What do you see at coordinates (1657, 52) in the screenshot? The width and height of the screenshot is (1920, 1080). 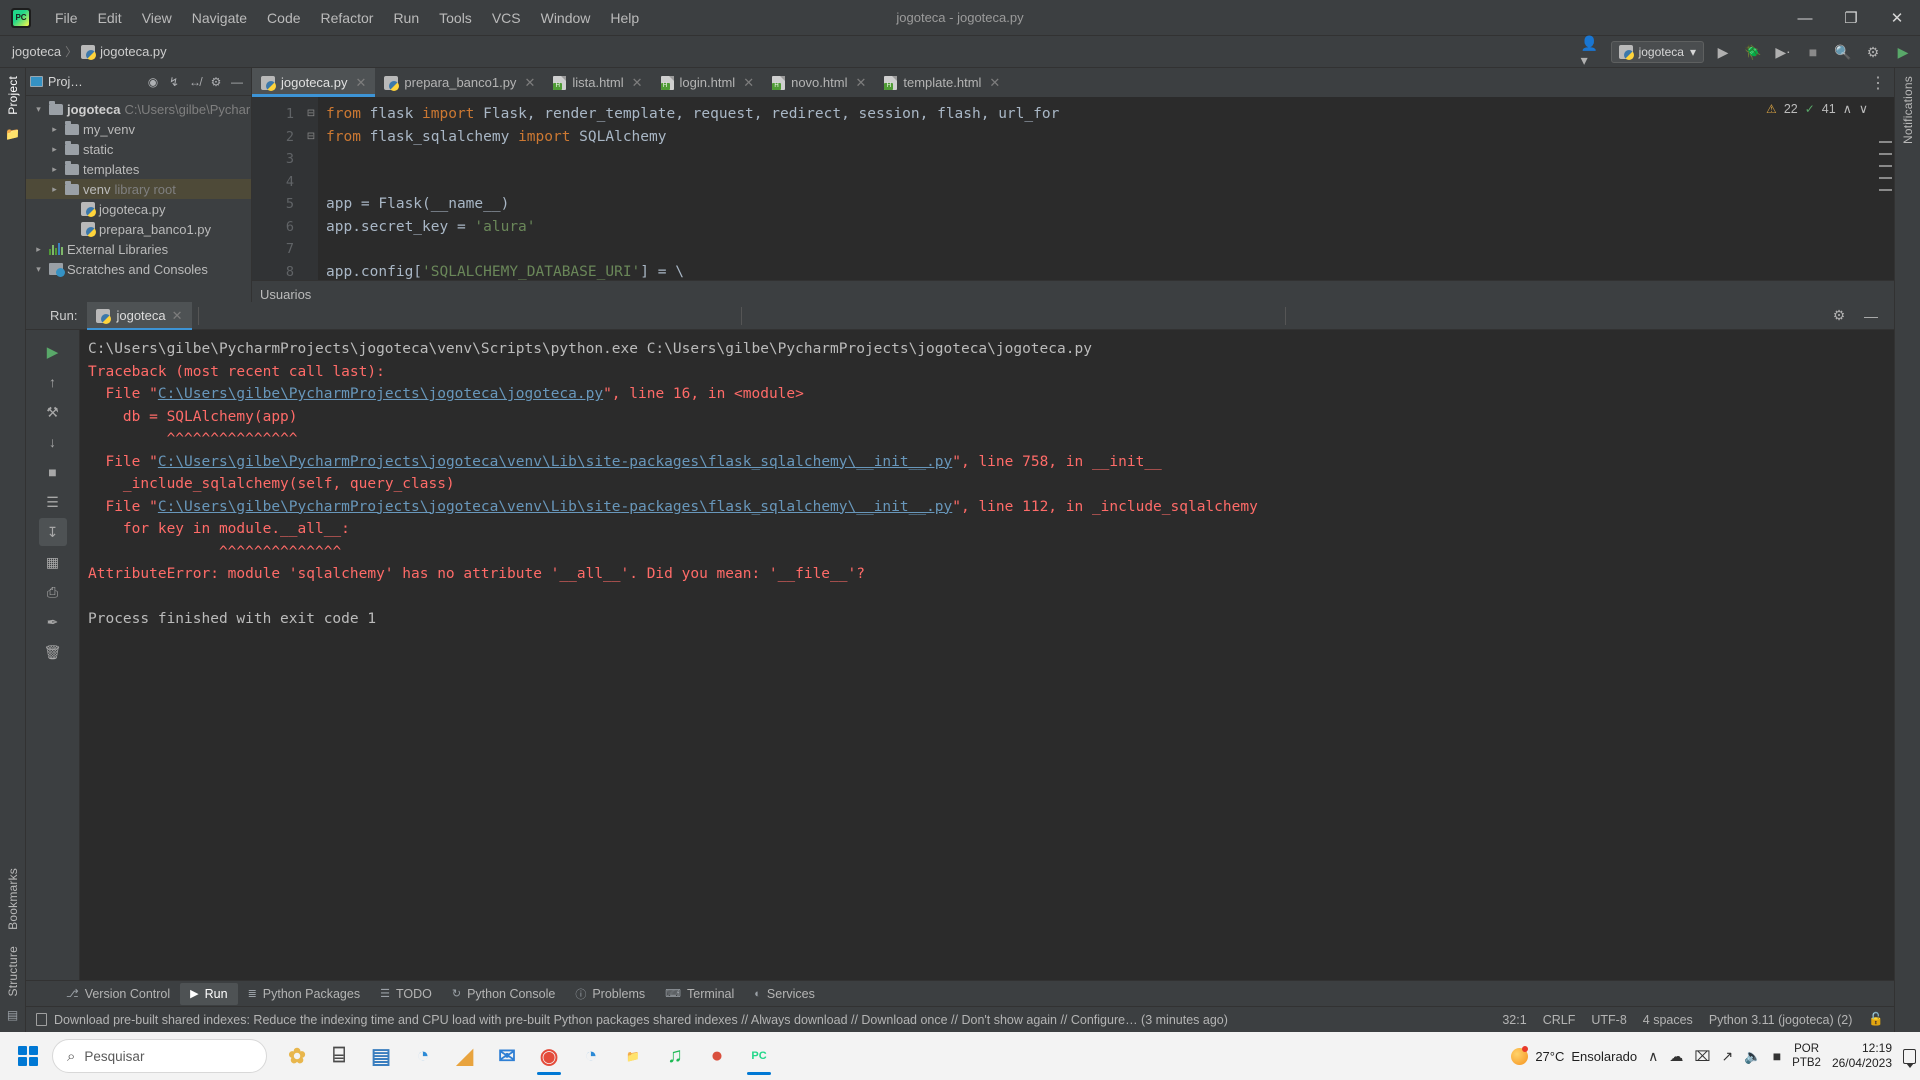 I see `run-configuration-selector: jogoteca ▾` at bounding box center [1657, 52].